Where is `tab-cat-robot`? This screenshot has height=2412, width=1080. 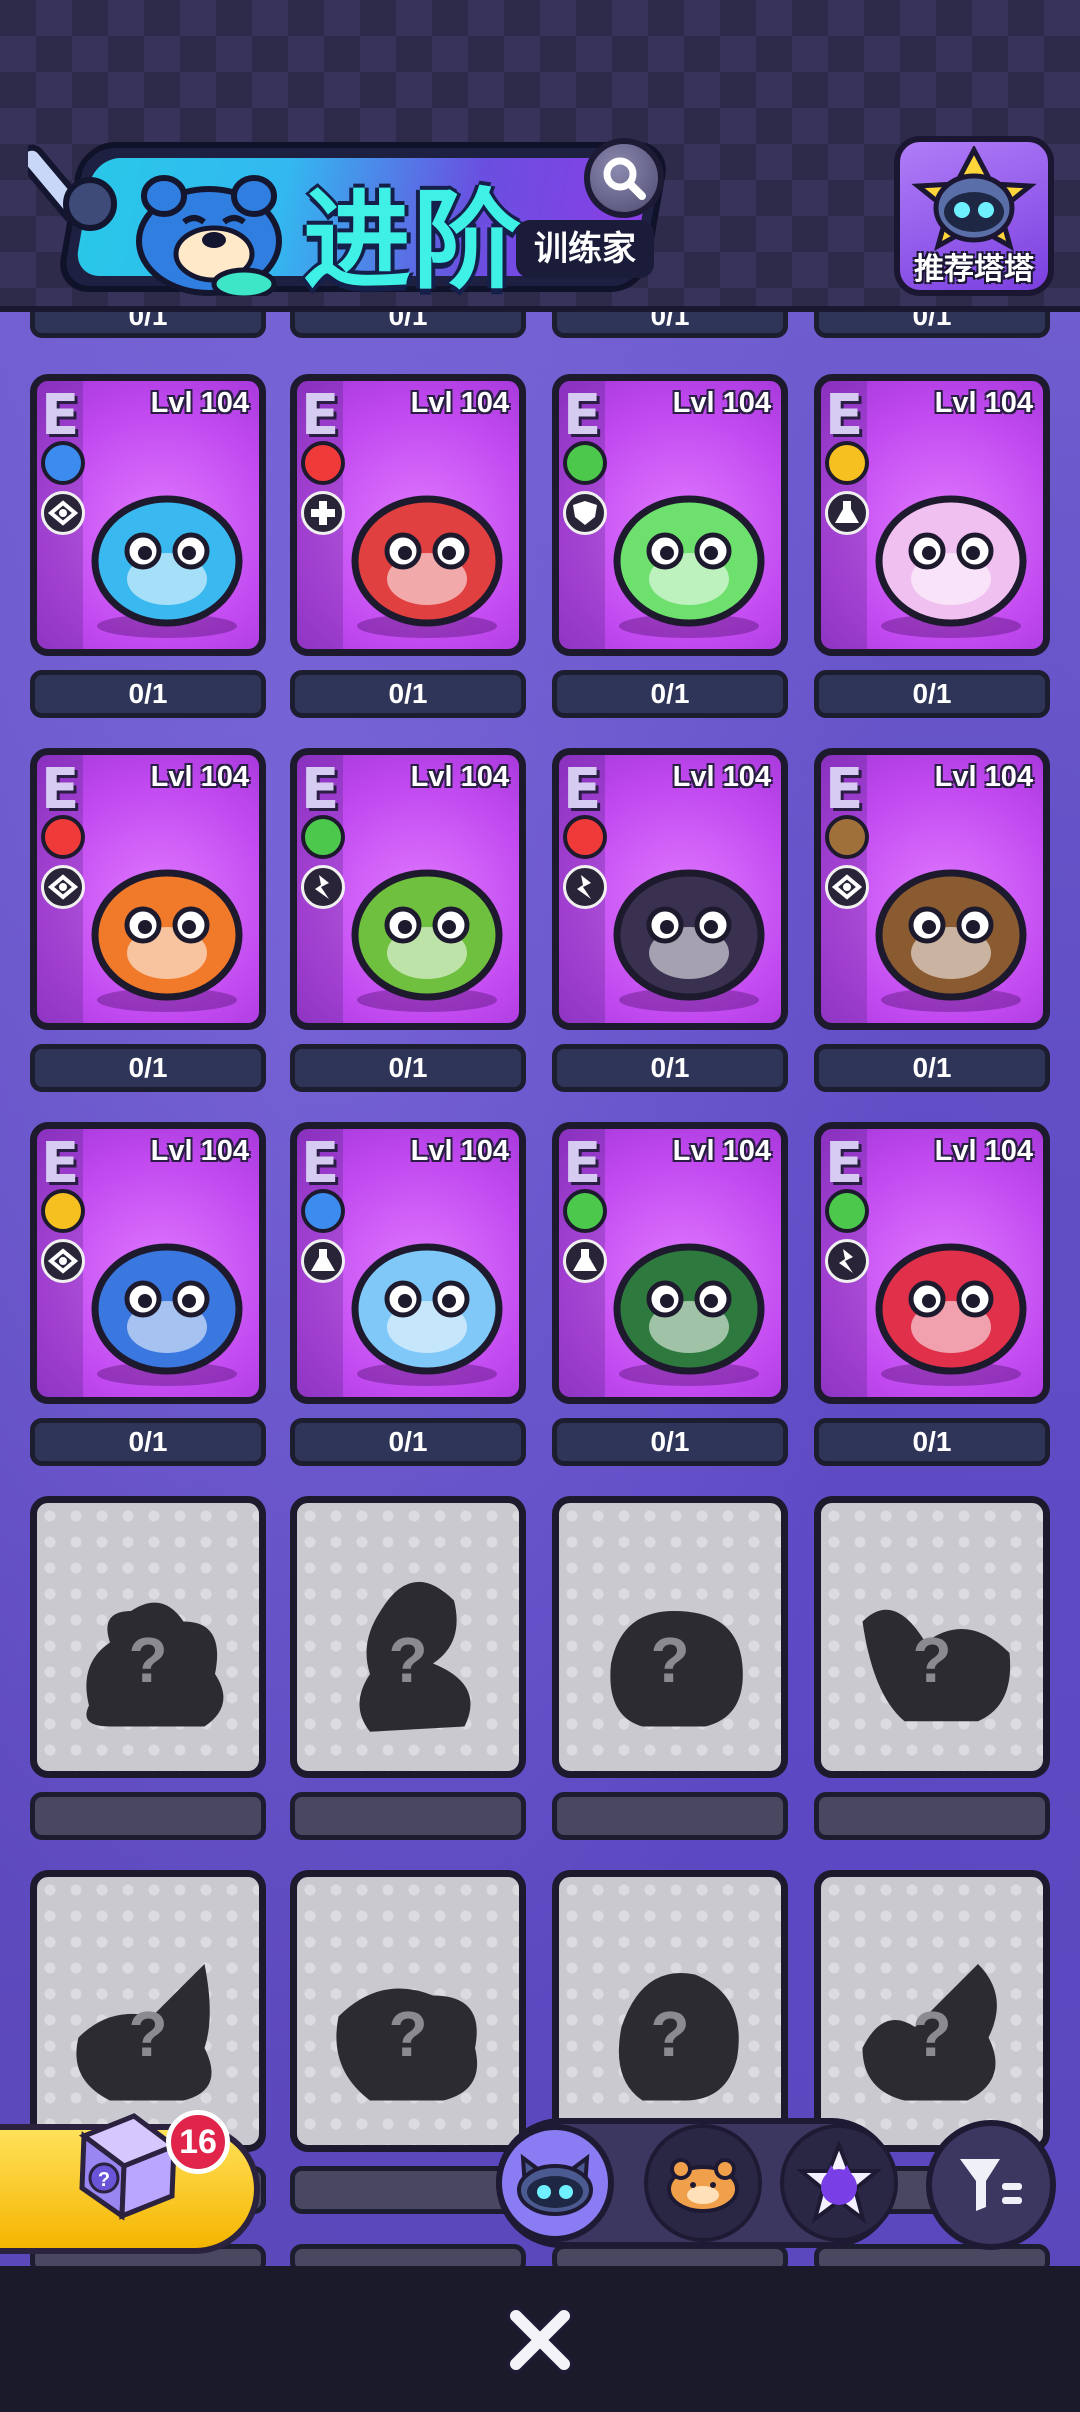
tab-cat-robot is located at coordinates (555, 2183).